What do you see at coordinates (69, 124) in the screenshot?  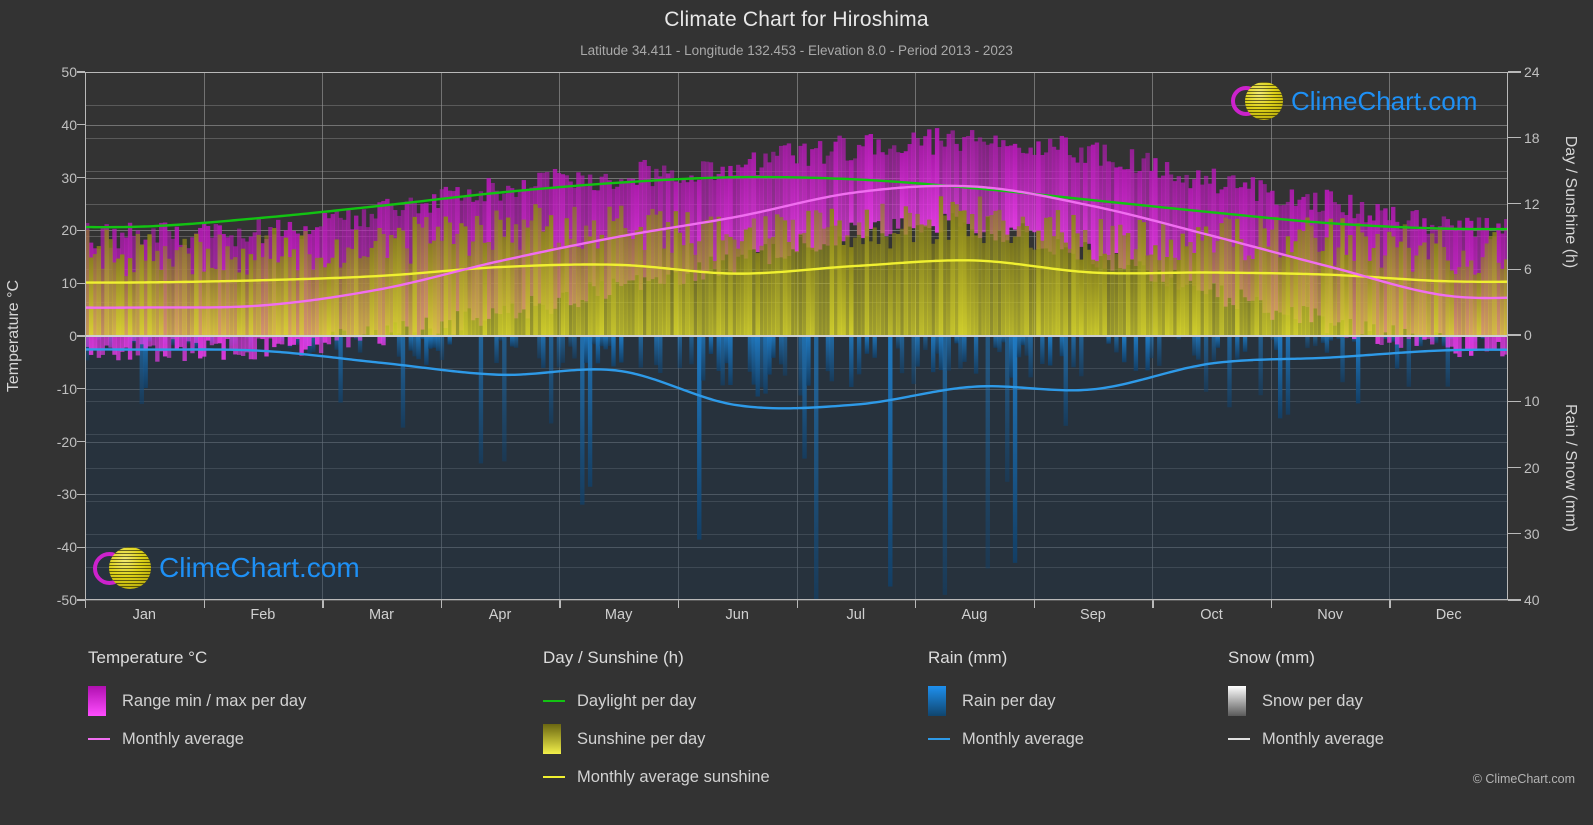 I see `left-axis-tick-label: 40` at bounding box center [69, 124].